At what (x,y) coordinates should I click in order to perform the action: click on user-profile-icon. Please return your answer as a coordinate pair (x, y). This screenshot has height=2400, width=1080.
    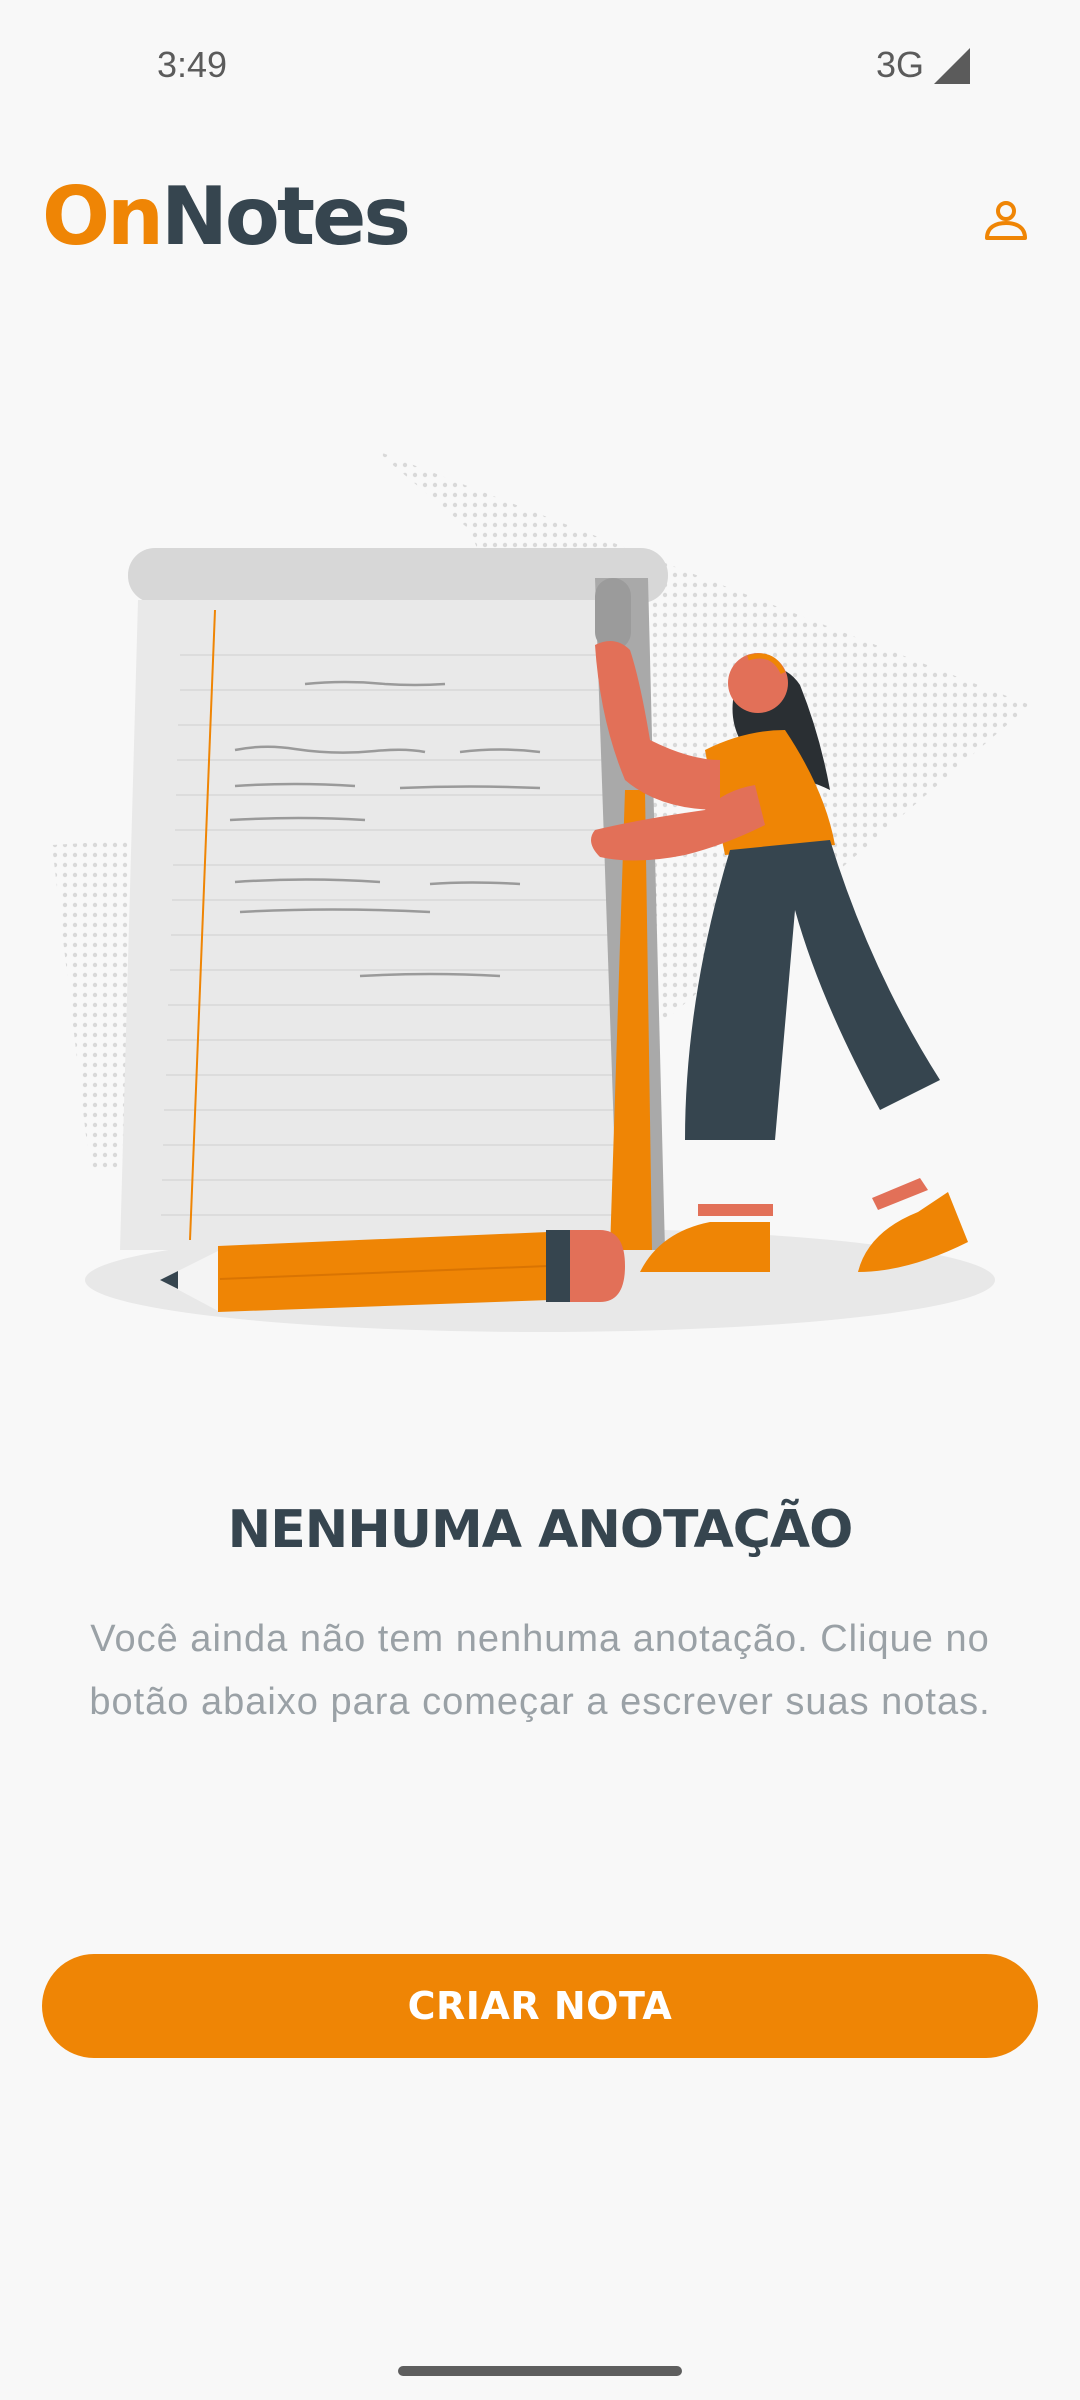
    Looking at the image, I should click on (1006, 220).